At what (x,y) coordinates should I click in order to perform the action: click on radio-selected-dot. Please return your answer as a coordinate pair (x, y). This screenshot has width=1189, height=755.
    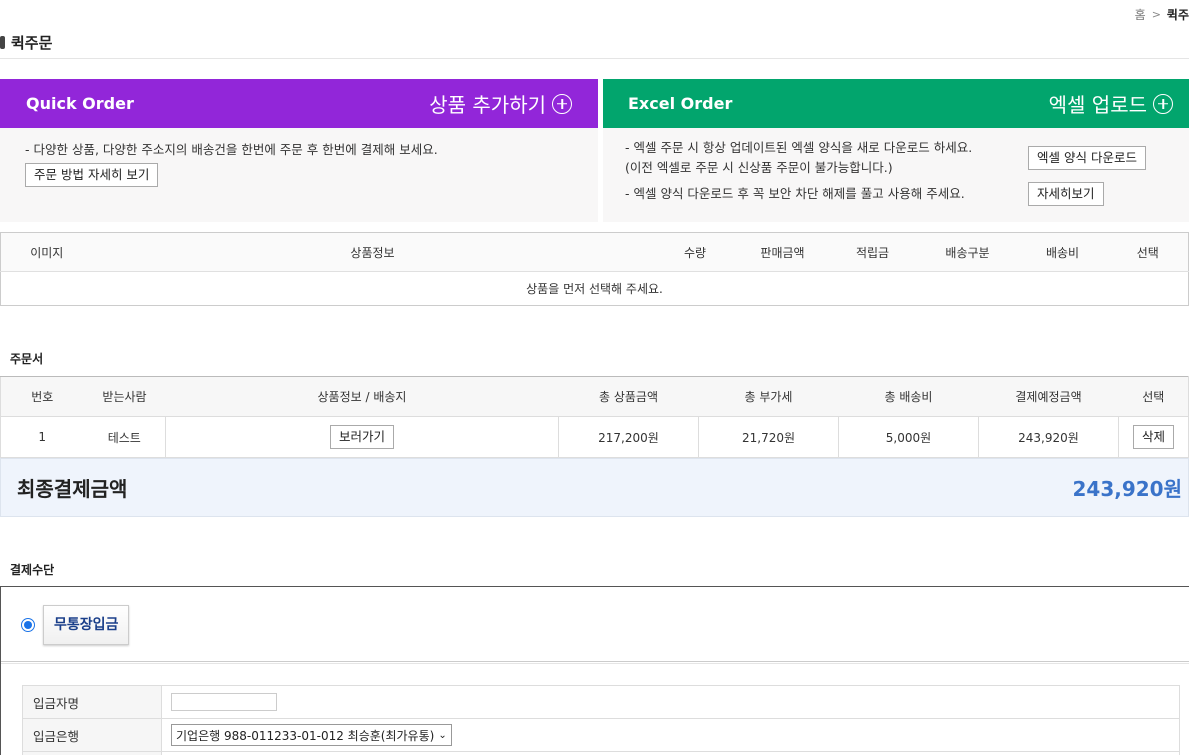
    Looking at the image, I should click on (28, 625).